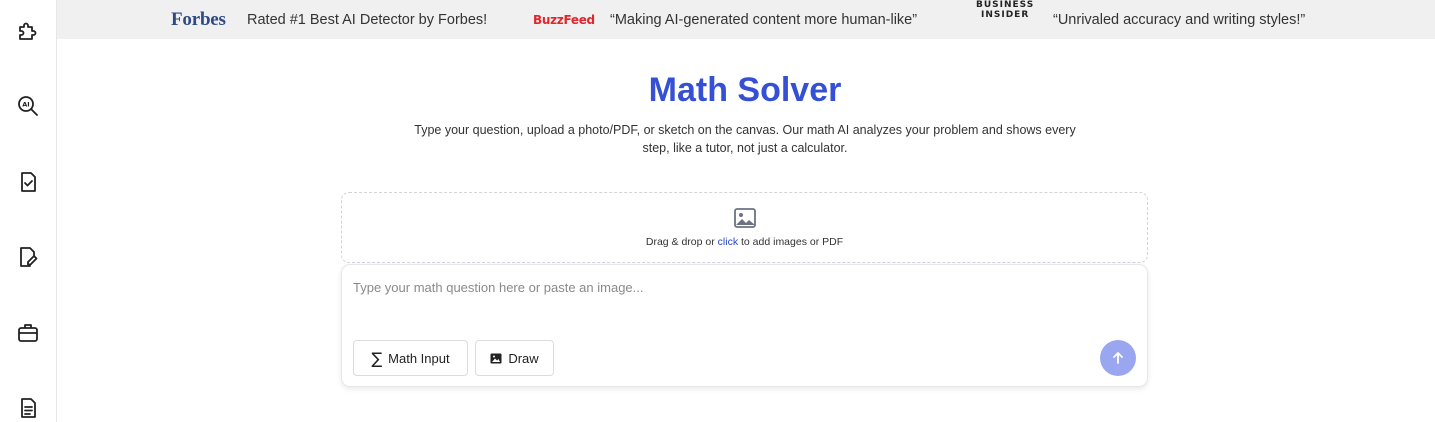 The image size is (1435, 422). I want to click on business-insider-logo: BUSINESS INSIDER, so click(1005, 19).